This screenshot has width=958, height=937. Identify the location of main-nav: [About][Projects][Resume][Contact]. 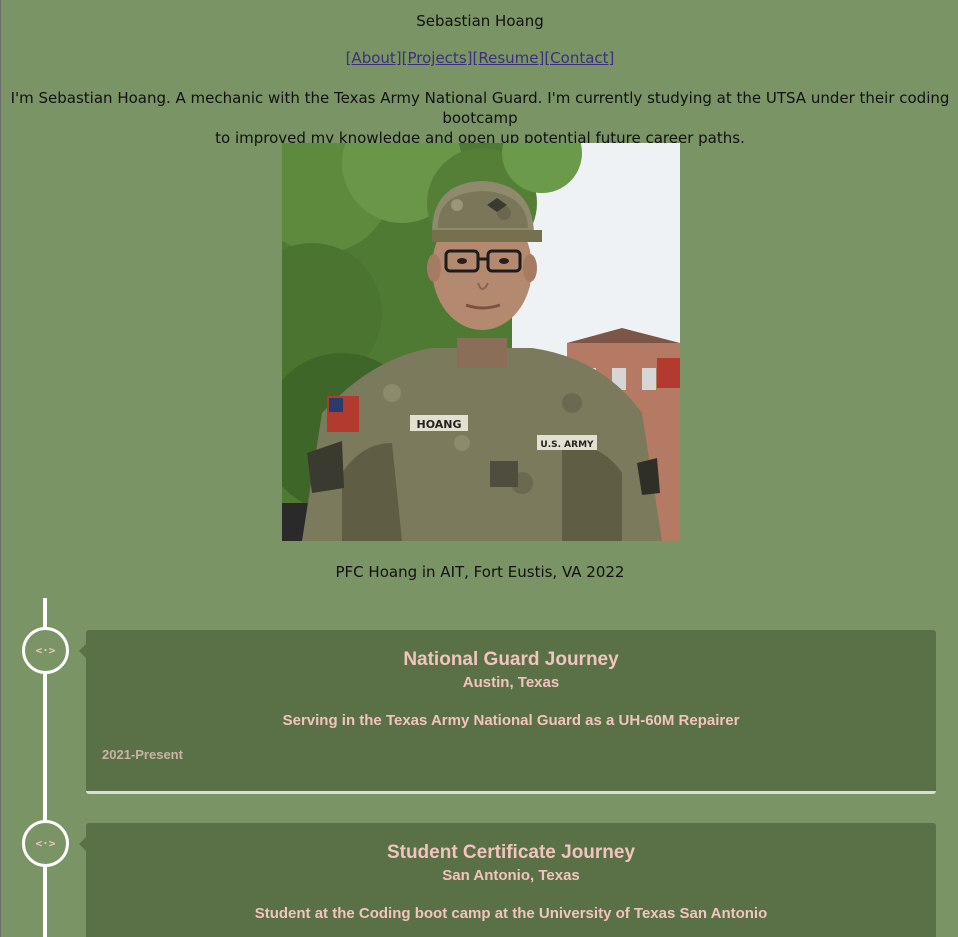
(479, 58).